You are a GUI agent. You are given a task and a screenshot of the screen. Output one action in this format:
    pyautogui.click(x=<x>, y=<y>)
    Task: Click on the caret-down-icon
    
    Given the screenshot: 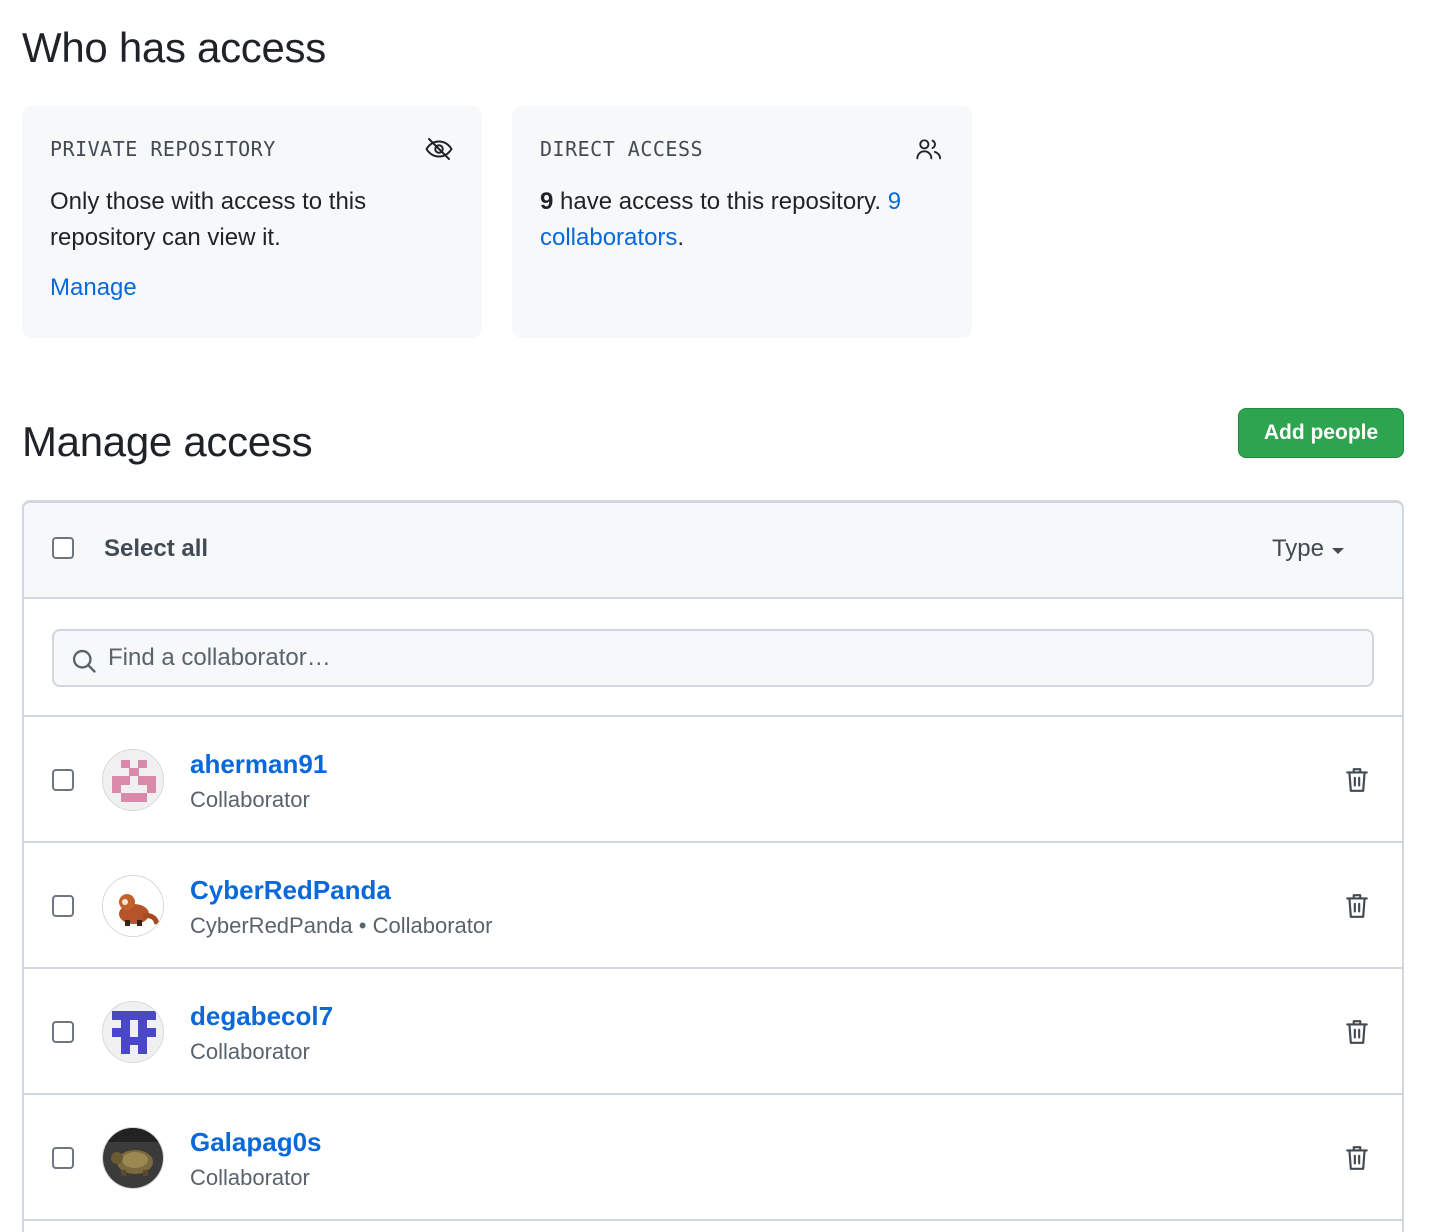 What is the action you would take?
    pyautogui.click(x=1338, y=551)
    